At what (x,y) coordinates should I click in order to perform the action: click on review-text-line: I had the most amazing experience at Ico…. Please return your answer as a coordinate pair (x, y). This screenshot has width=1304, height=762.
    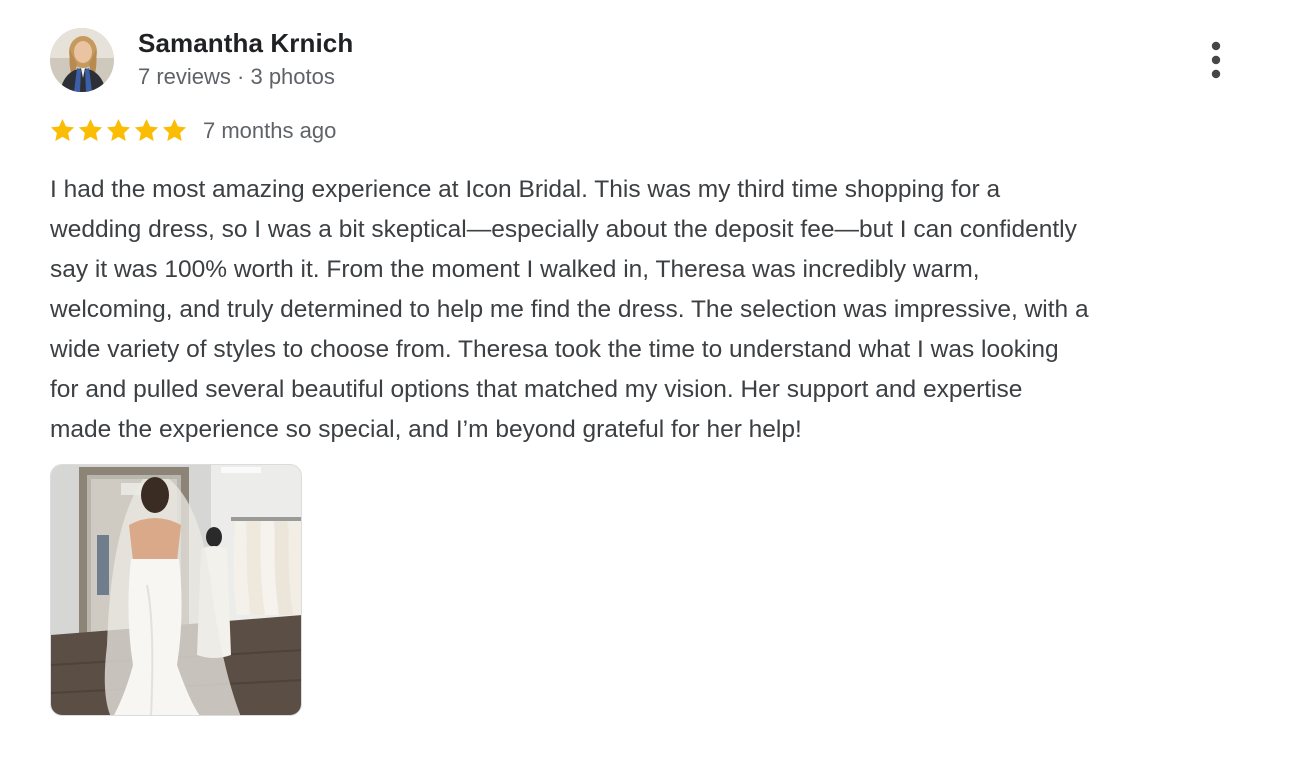
    Looking at the image, I should click on (525, 189).